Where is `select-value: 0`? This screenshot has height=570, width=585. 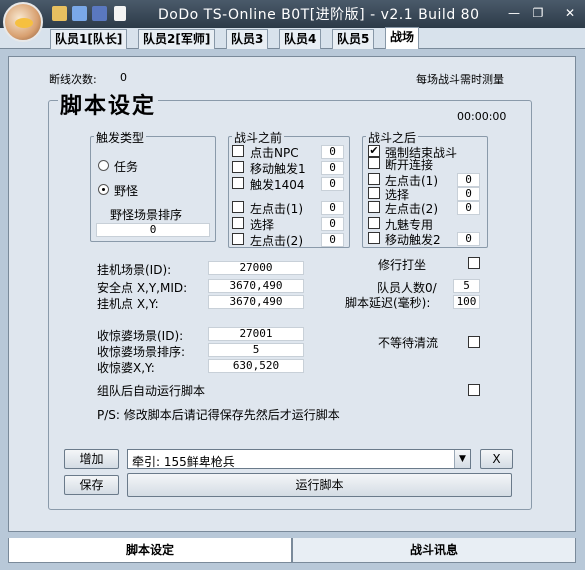 select-value: 0 is located at coordinates (332, 224).